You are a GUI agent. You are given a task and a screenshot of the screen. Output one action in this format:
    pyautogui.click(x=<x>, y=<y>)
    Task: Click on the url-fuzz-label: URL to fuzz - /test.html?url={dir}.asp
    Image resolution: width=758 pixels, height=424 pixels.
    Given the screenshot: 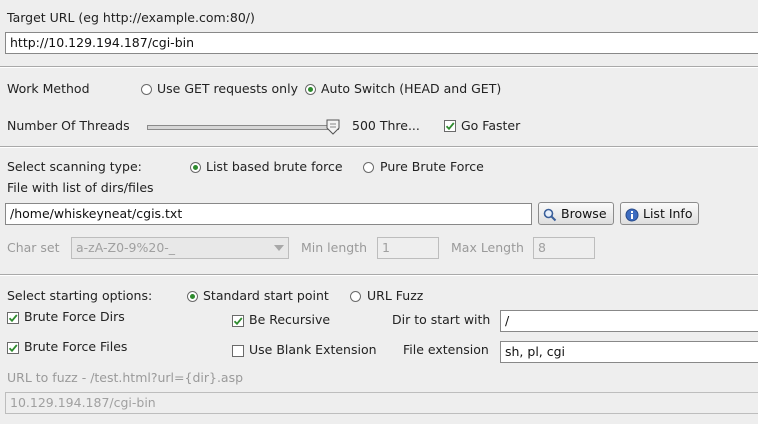 What is the action you would take?
    pyautogui.click(x=125, y=377)
    